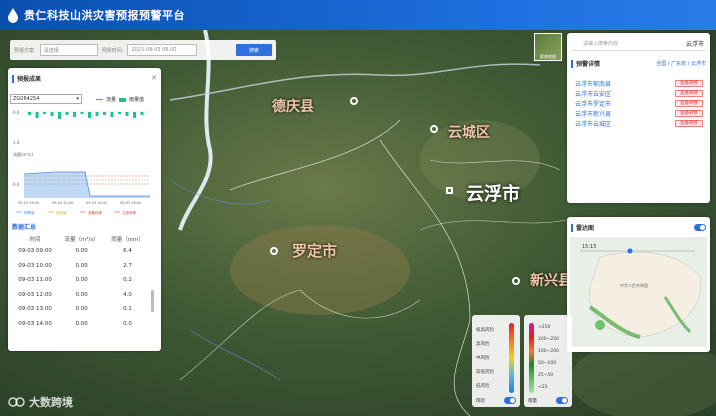  Describe the element at coordinates (483, 344) in the screenshot. I see `legend-label: 高风险` at that location.